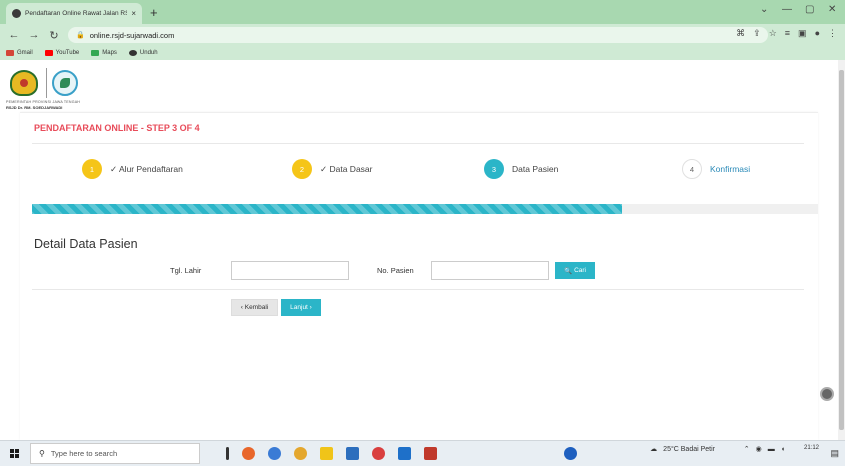  I want to click on task-view-icon, so click(227, 453).